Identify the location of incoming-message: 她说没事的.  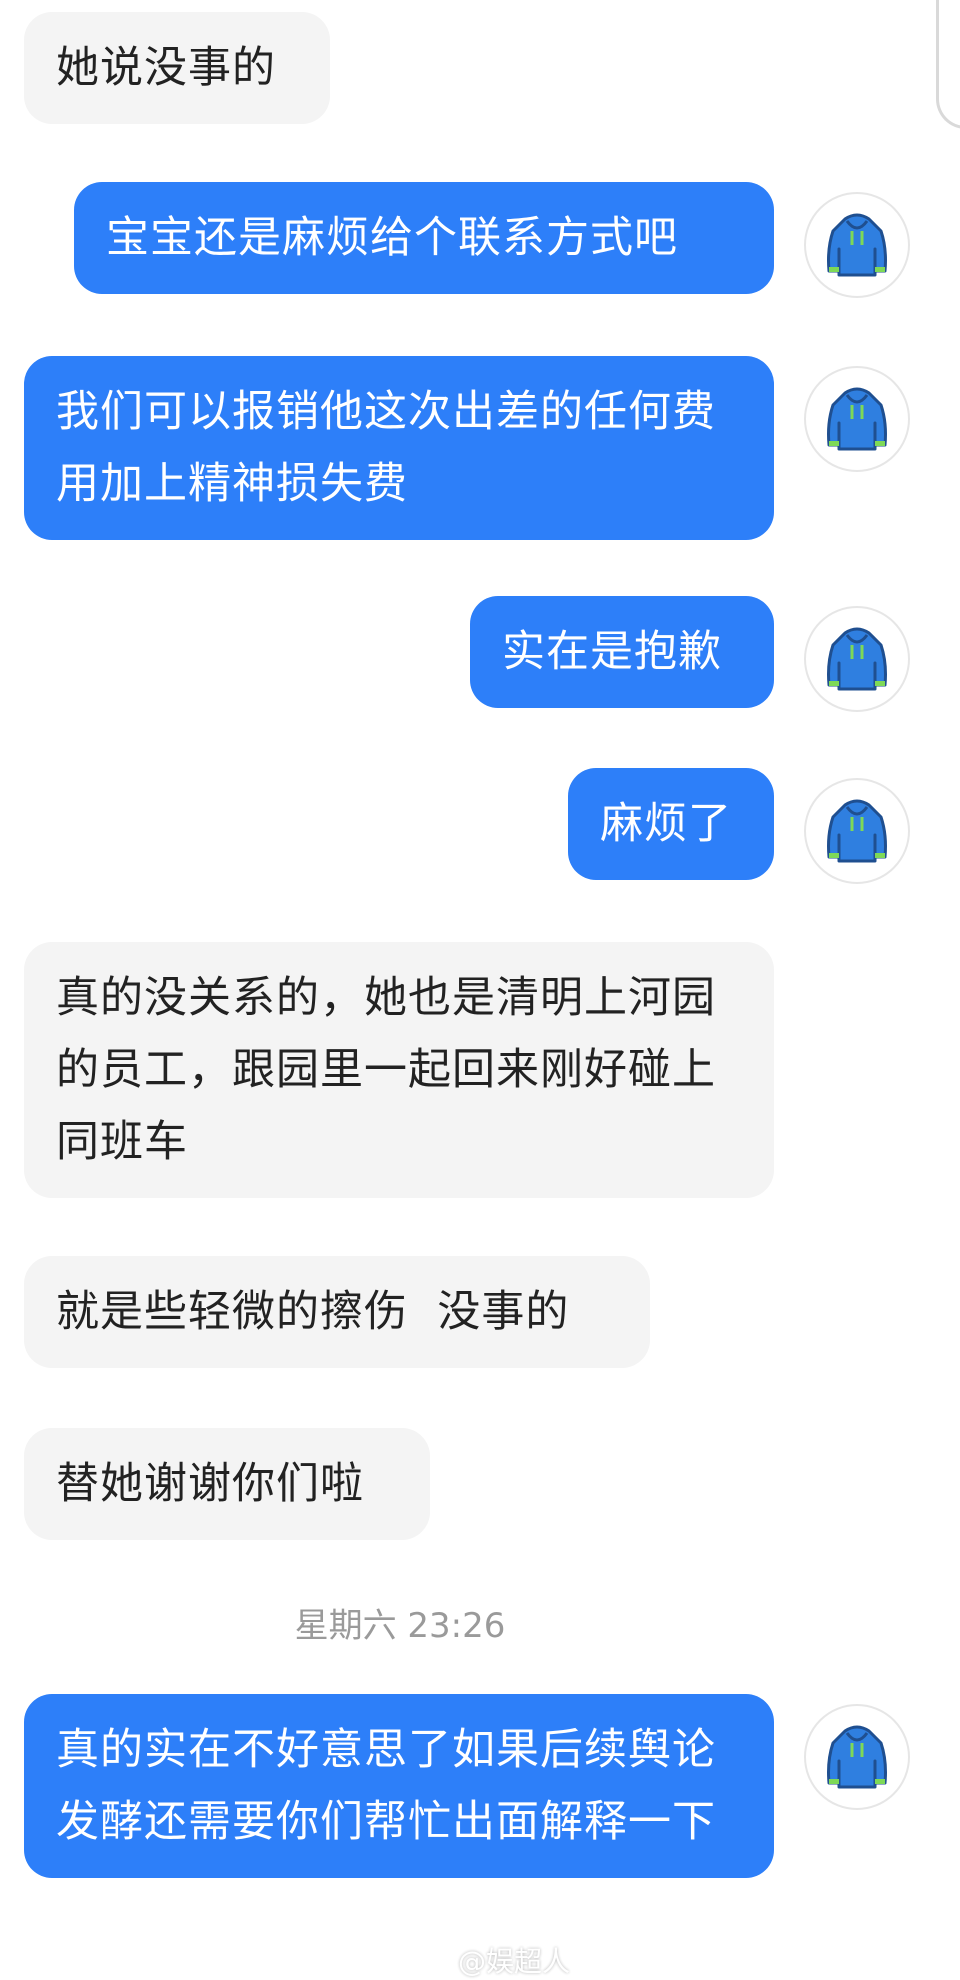
(177, 68).